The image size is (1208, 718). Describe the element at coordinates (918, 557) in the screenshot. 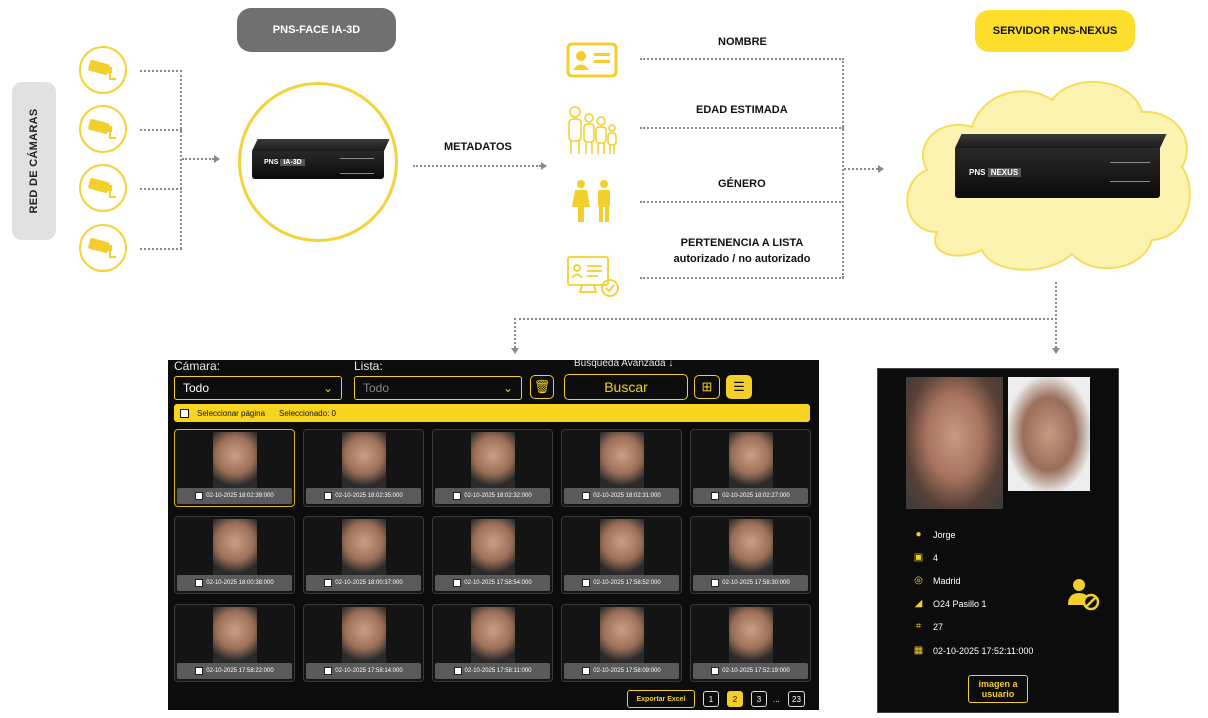

I see `id-card-icon: ▣` at that location.